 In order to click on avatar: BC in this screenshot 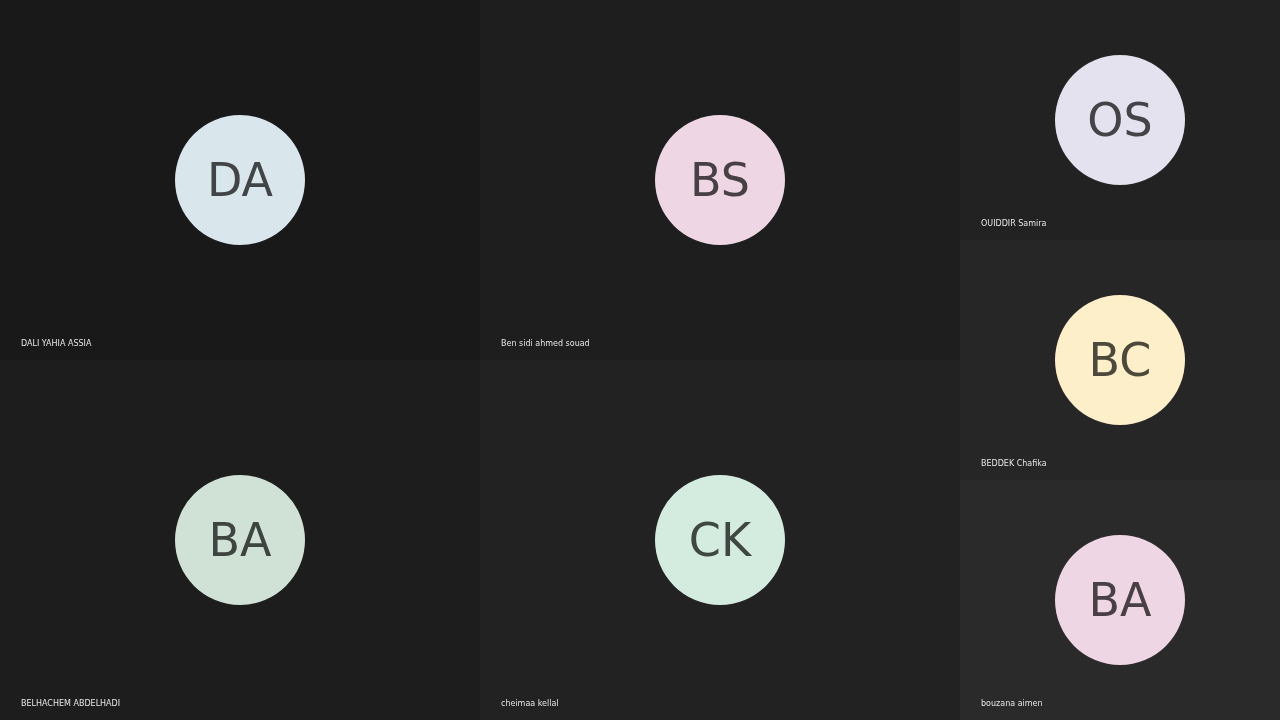, I will do `click(1120, 360)`.